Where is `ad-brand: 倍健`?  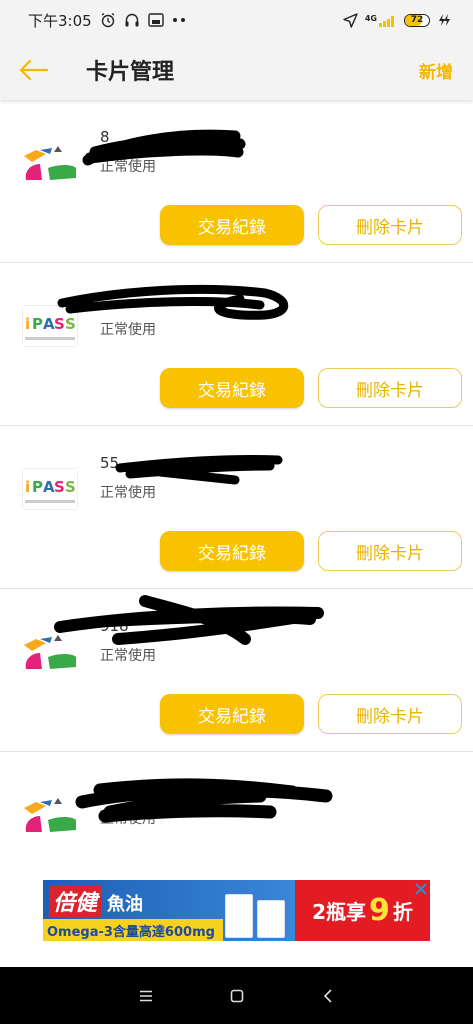
ad-brand: 倍健 is located at coordinates (75, 901).